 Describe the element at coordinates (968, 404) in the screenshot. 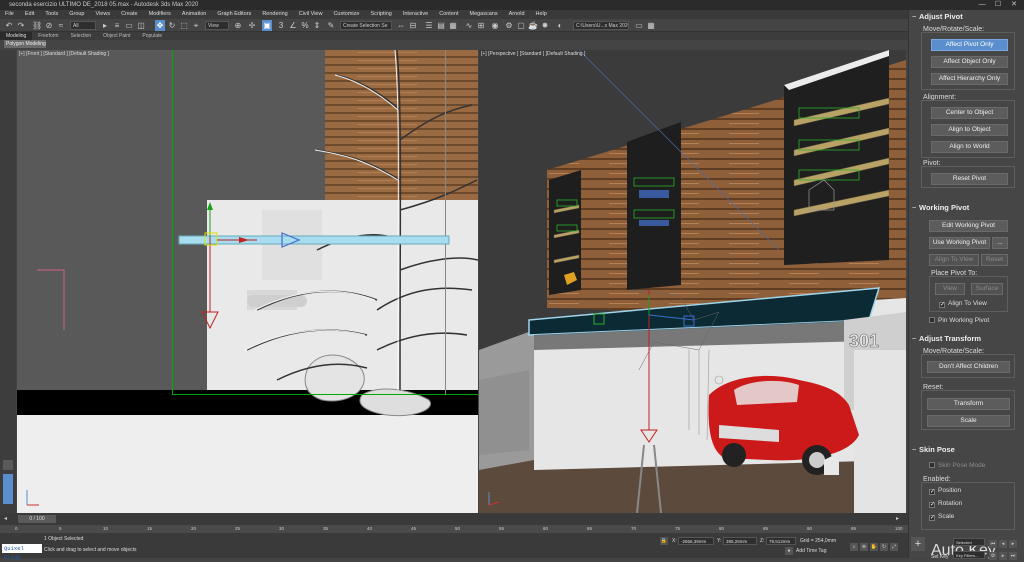

I see `reset-transform-button: Transform` at that location.